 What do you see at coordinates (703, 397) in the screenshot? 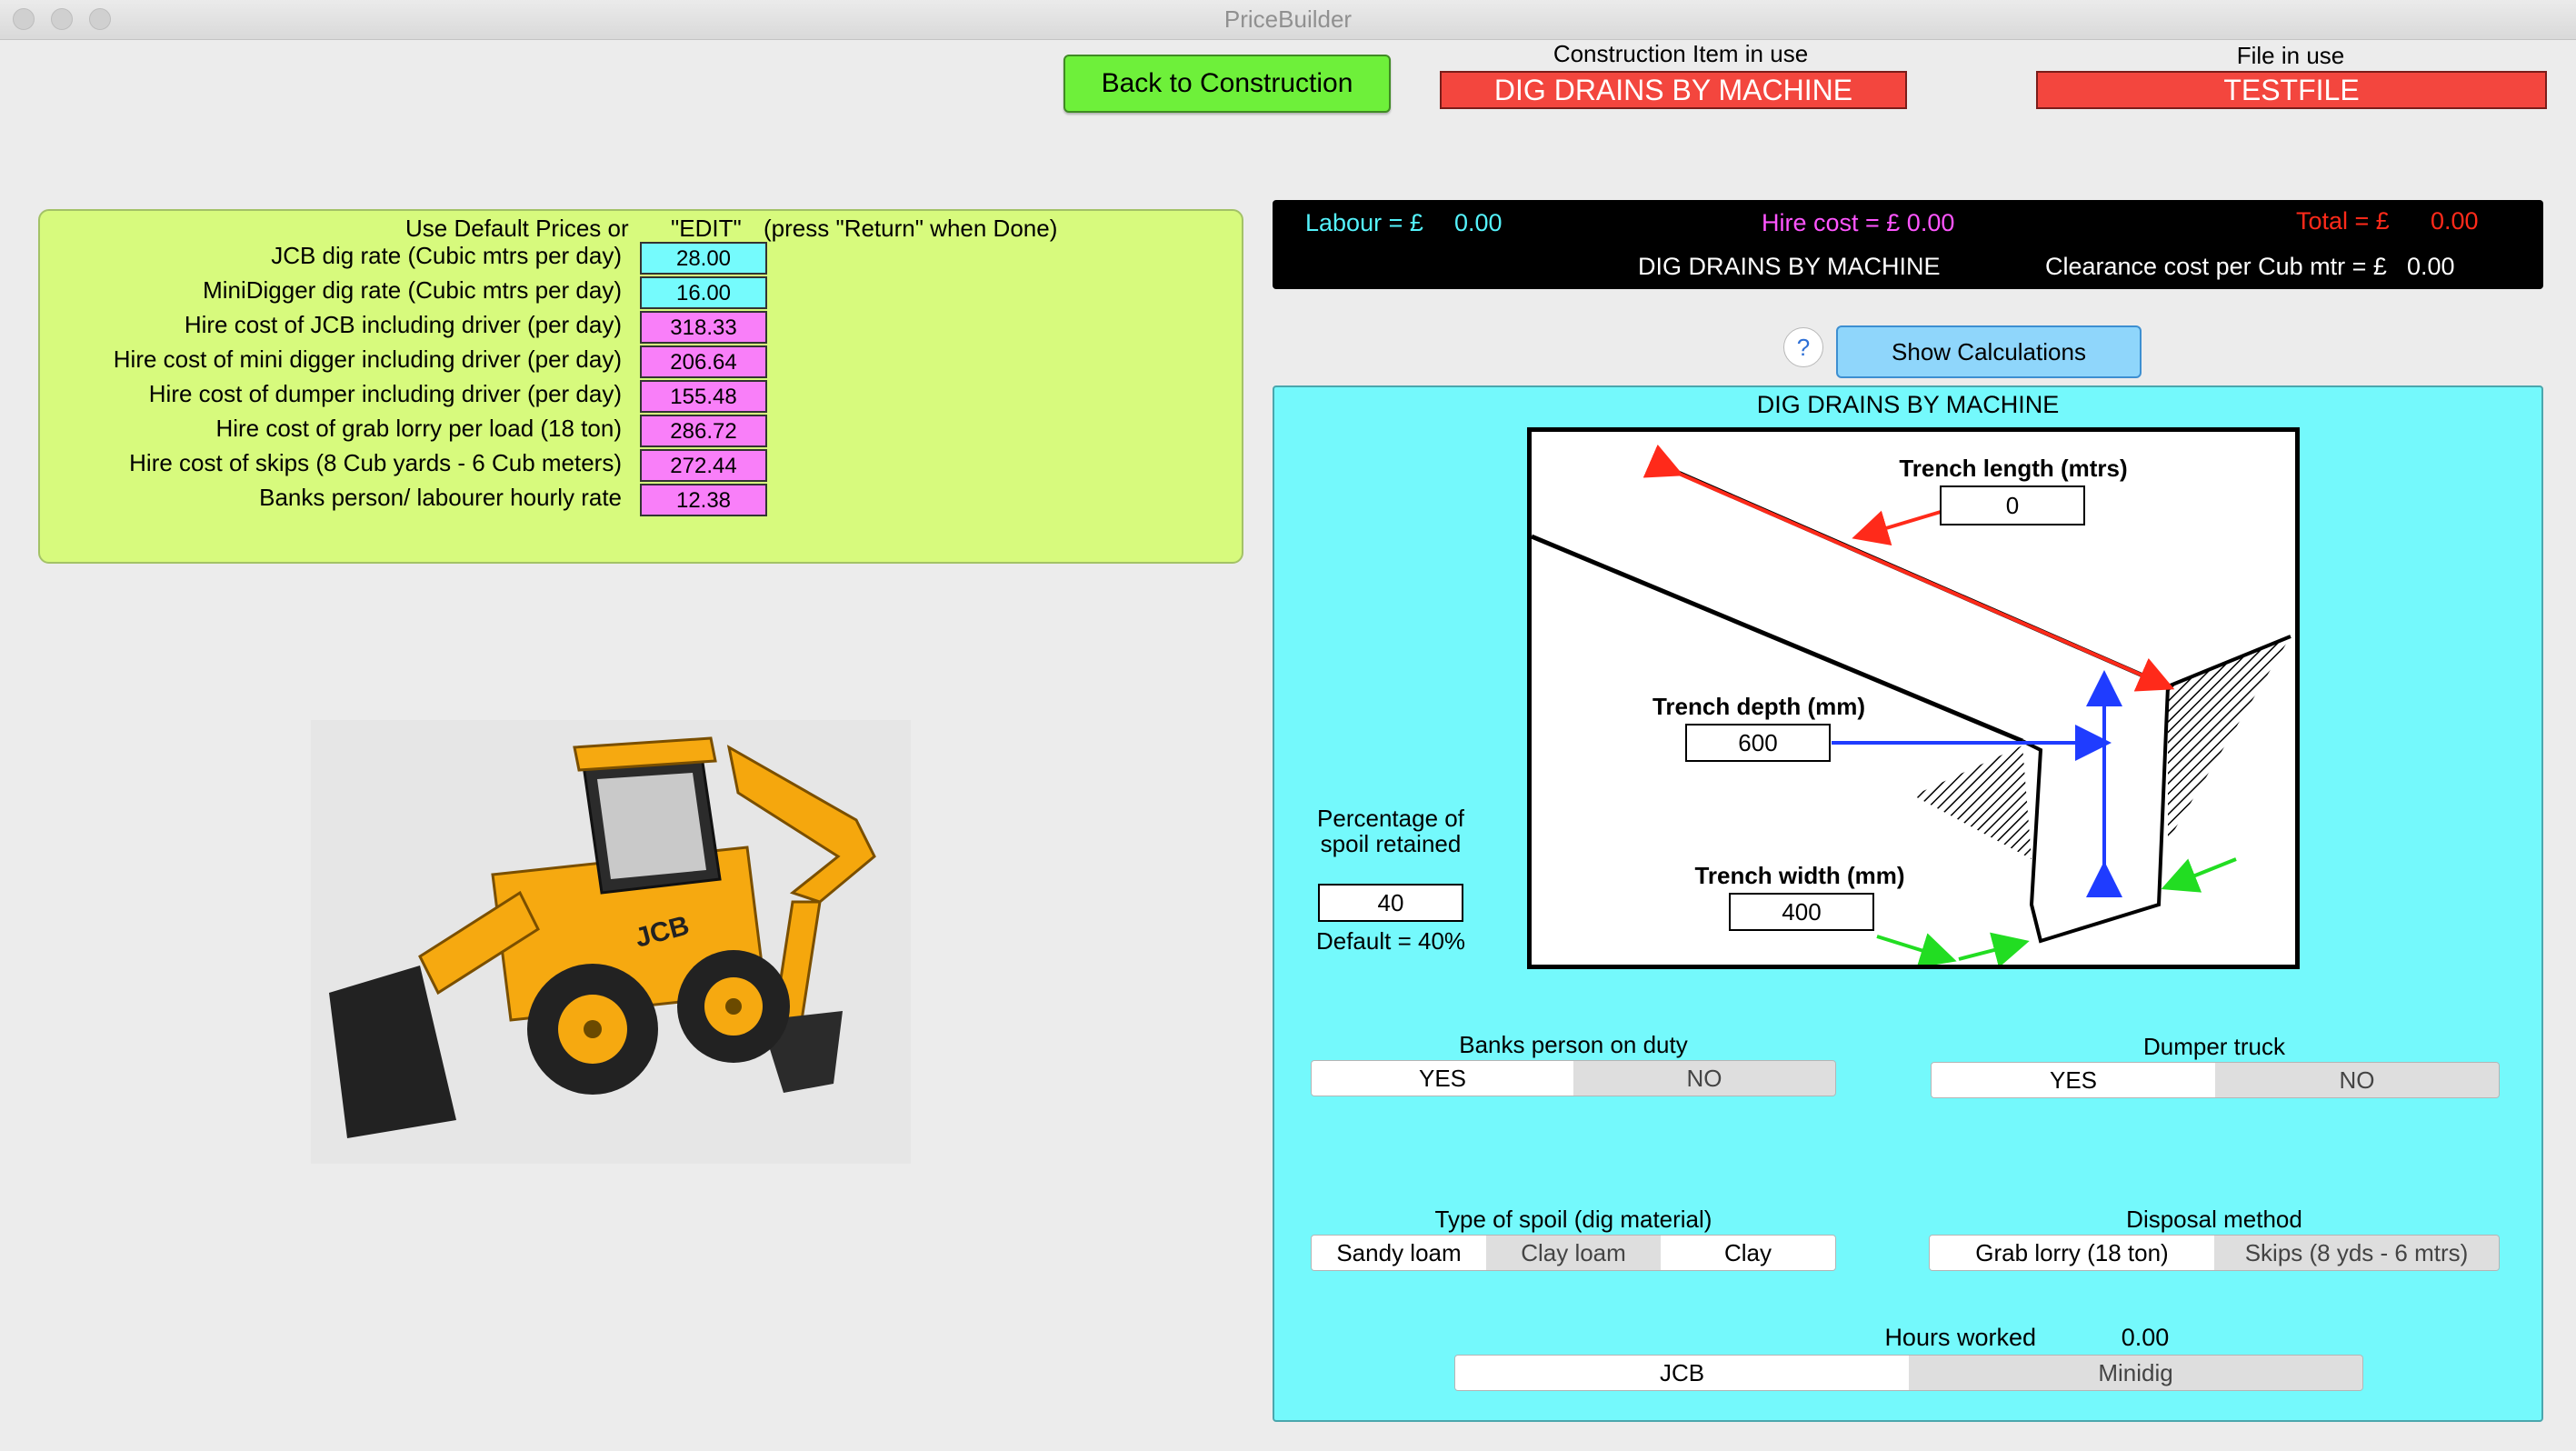
I see `price-input-dumper-hire: 155.48` at bounding box center [703, 397].